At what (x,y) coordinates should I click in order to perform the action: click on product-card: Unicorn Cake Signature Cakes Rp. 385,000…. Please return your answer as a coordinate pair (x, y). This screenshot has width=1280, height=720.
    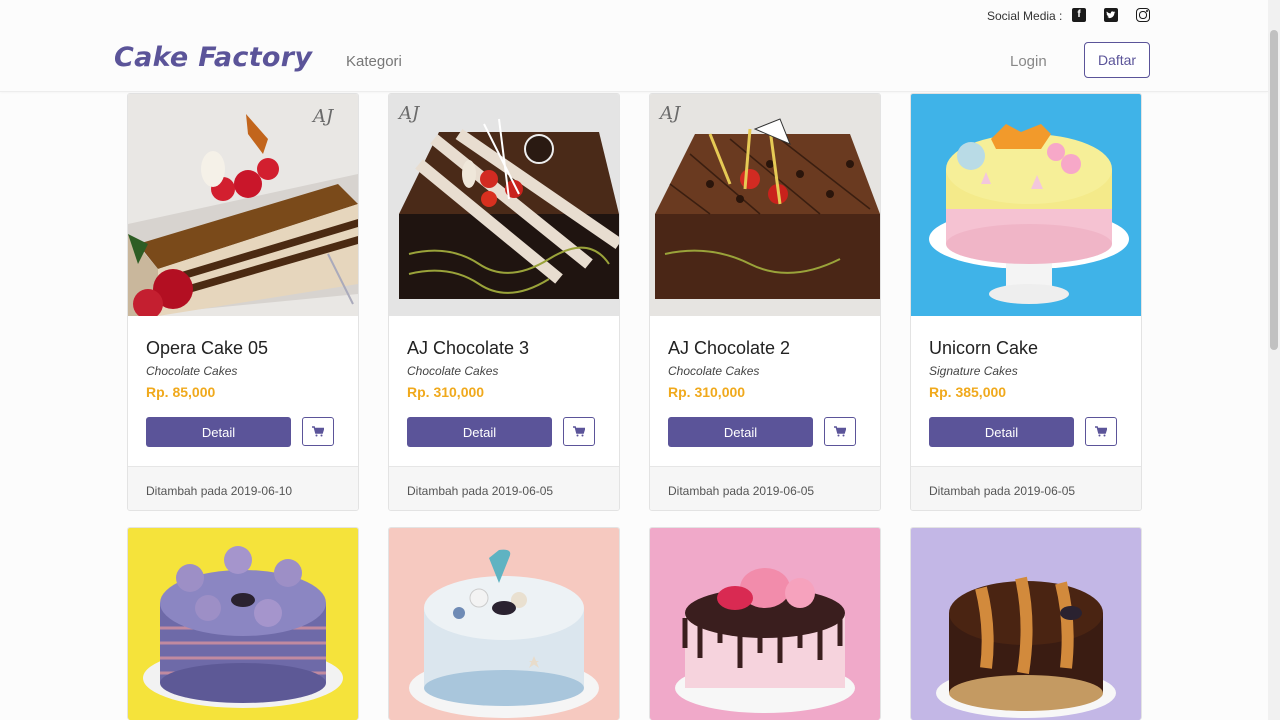
    Looking at the image, I should click on (1026, 302).